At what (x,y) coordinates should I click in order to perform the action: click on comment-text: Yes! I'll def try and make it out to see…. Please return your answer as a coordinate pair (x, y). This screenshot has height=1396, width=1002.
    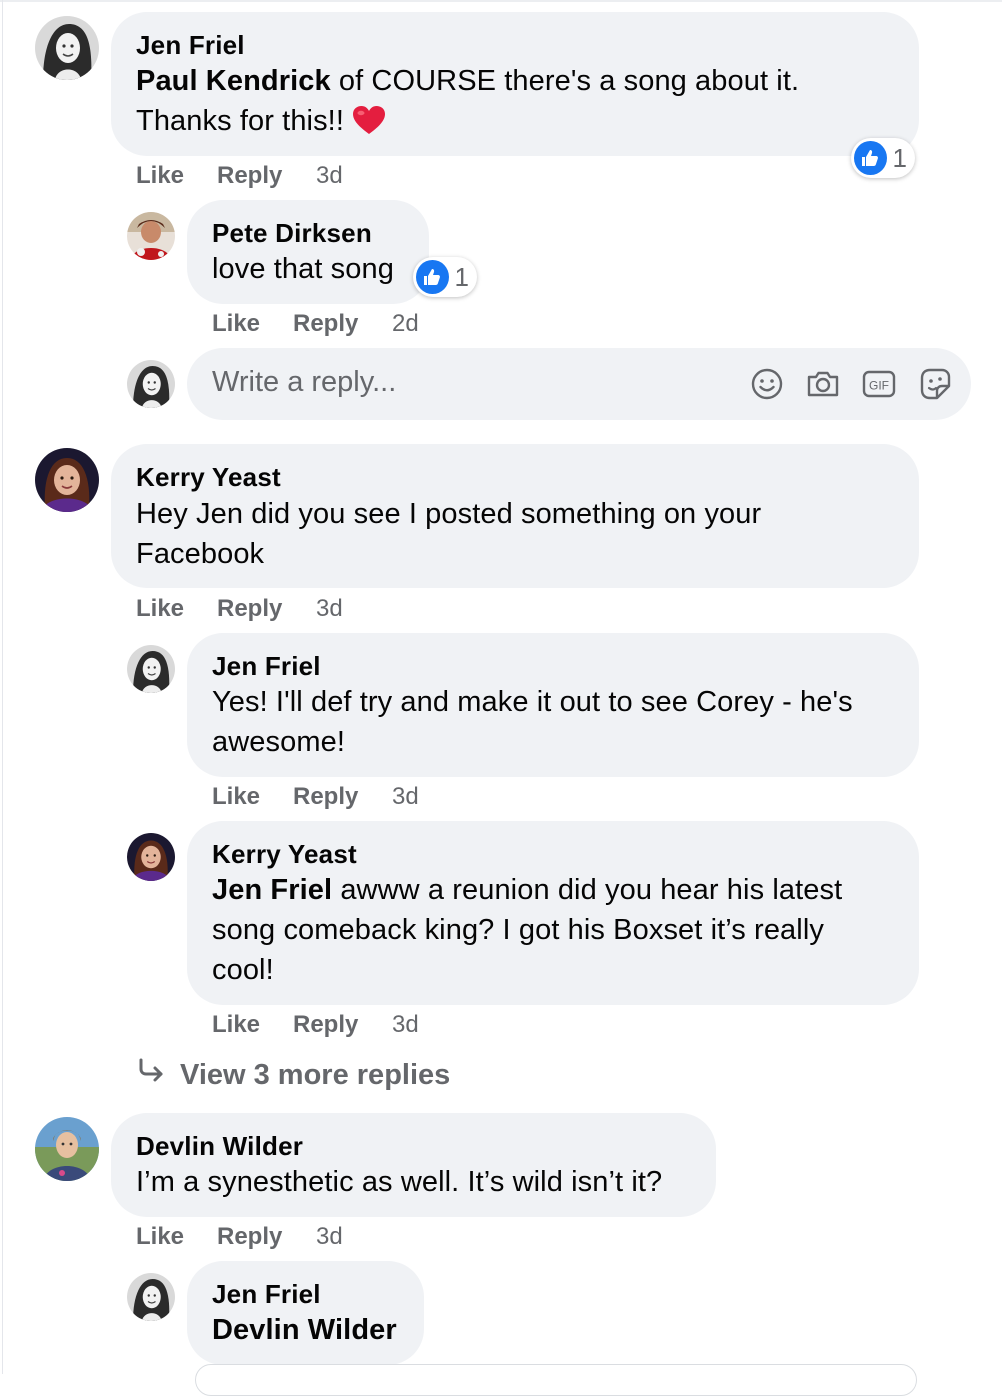
    Looking at the image, I should click on (532, 702).